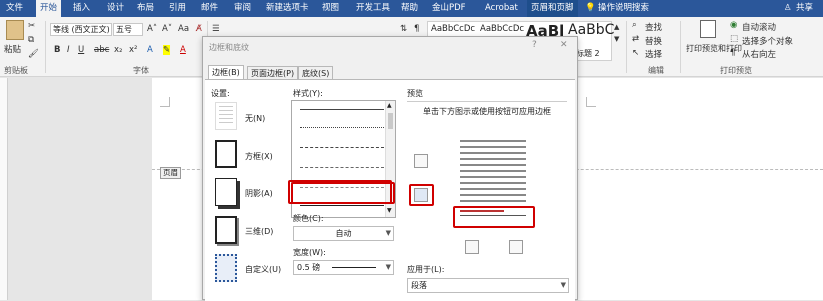 The image size is (823, 301). Describe the element at coordinates (273, 73) in the screenshot. I see `tab-page-border: 页面边框(P)` at that location.